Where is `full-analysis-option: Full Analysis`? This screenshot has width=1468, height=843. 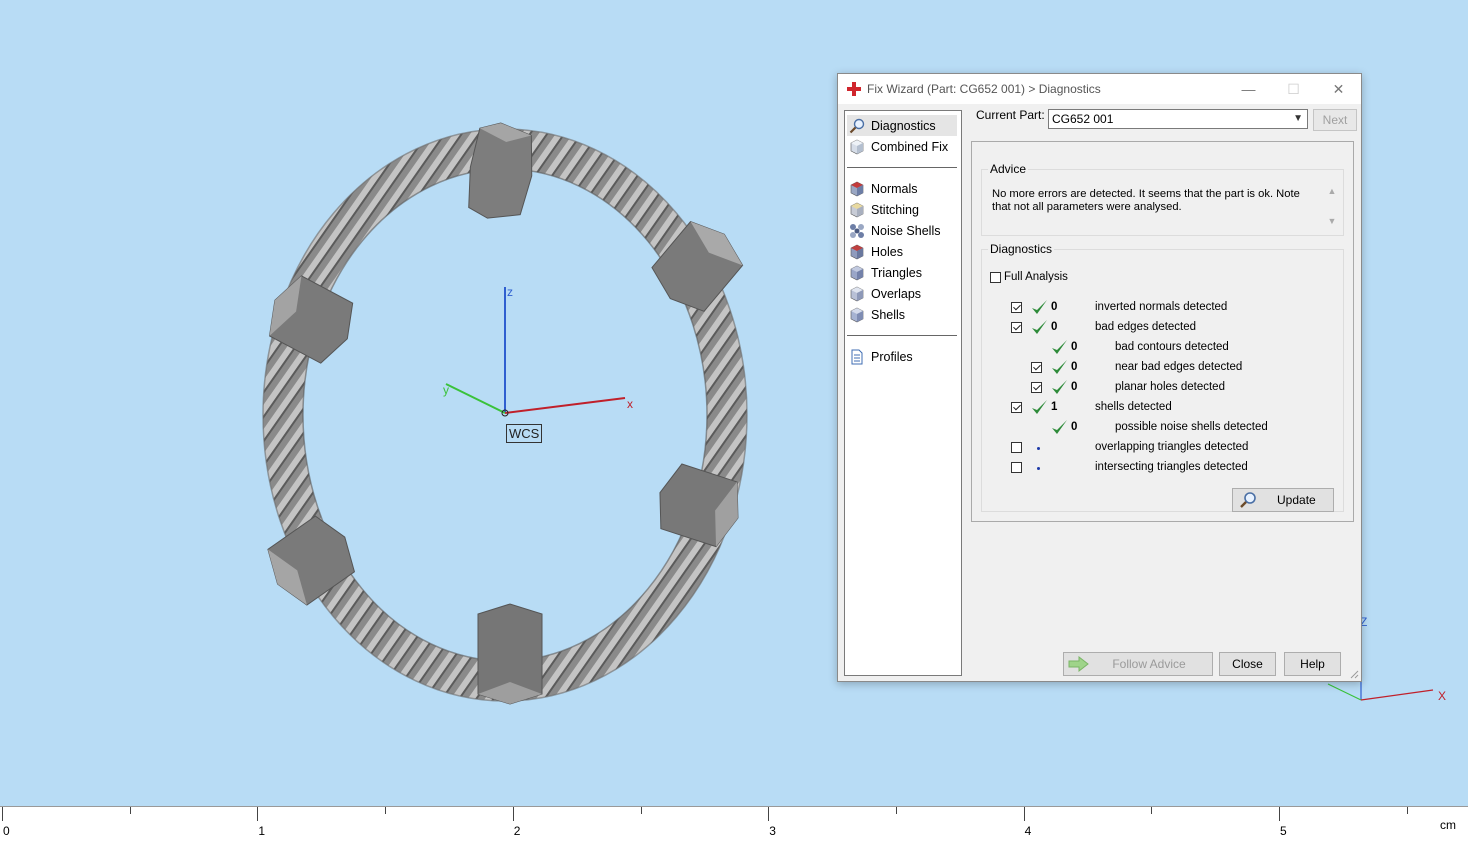
full-analysis-option: Full Analysis is located at coordinates (1029, 277).